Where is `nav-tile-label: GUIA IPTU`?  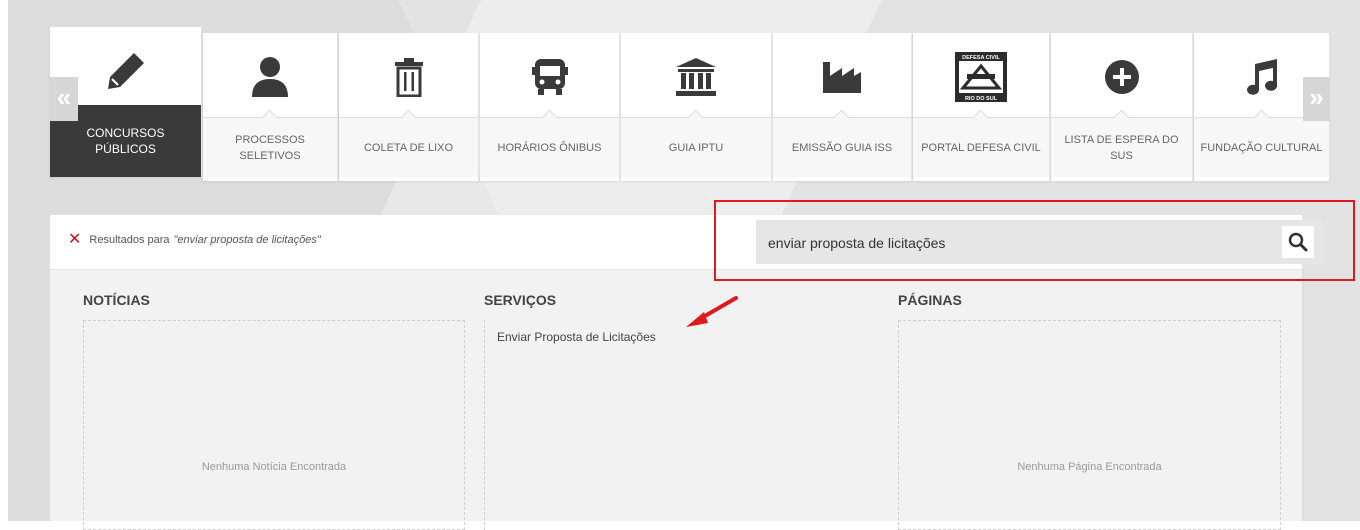 nav-tile-label: GUIA IPTU is located at coordinates (696, 147).